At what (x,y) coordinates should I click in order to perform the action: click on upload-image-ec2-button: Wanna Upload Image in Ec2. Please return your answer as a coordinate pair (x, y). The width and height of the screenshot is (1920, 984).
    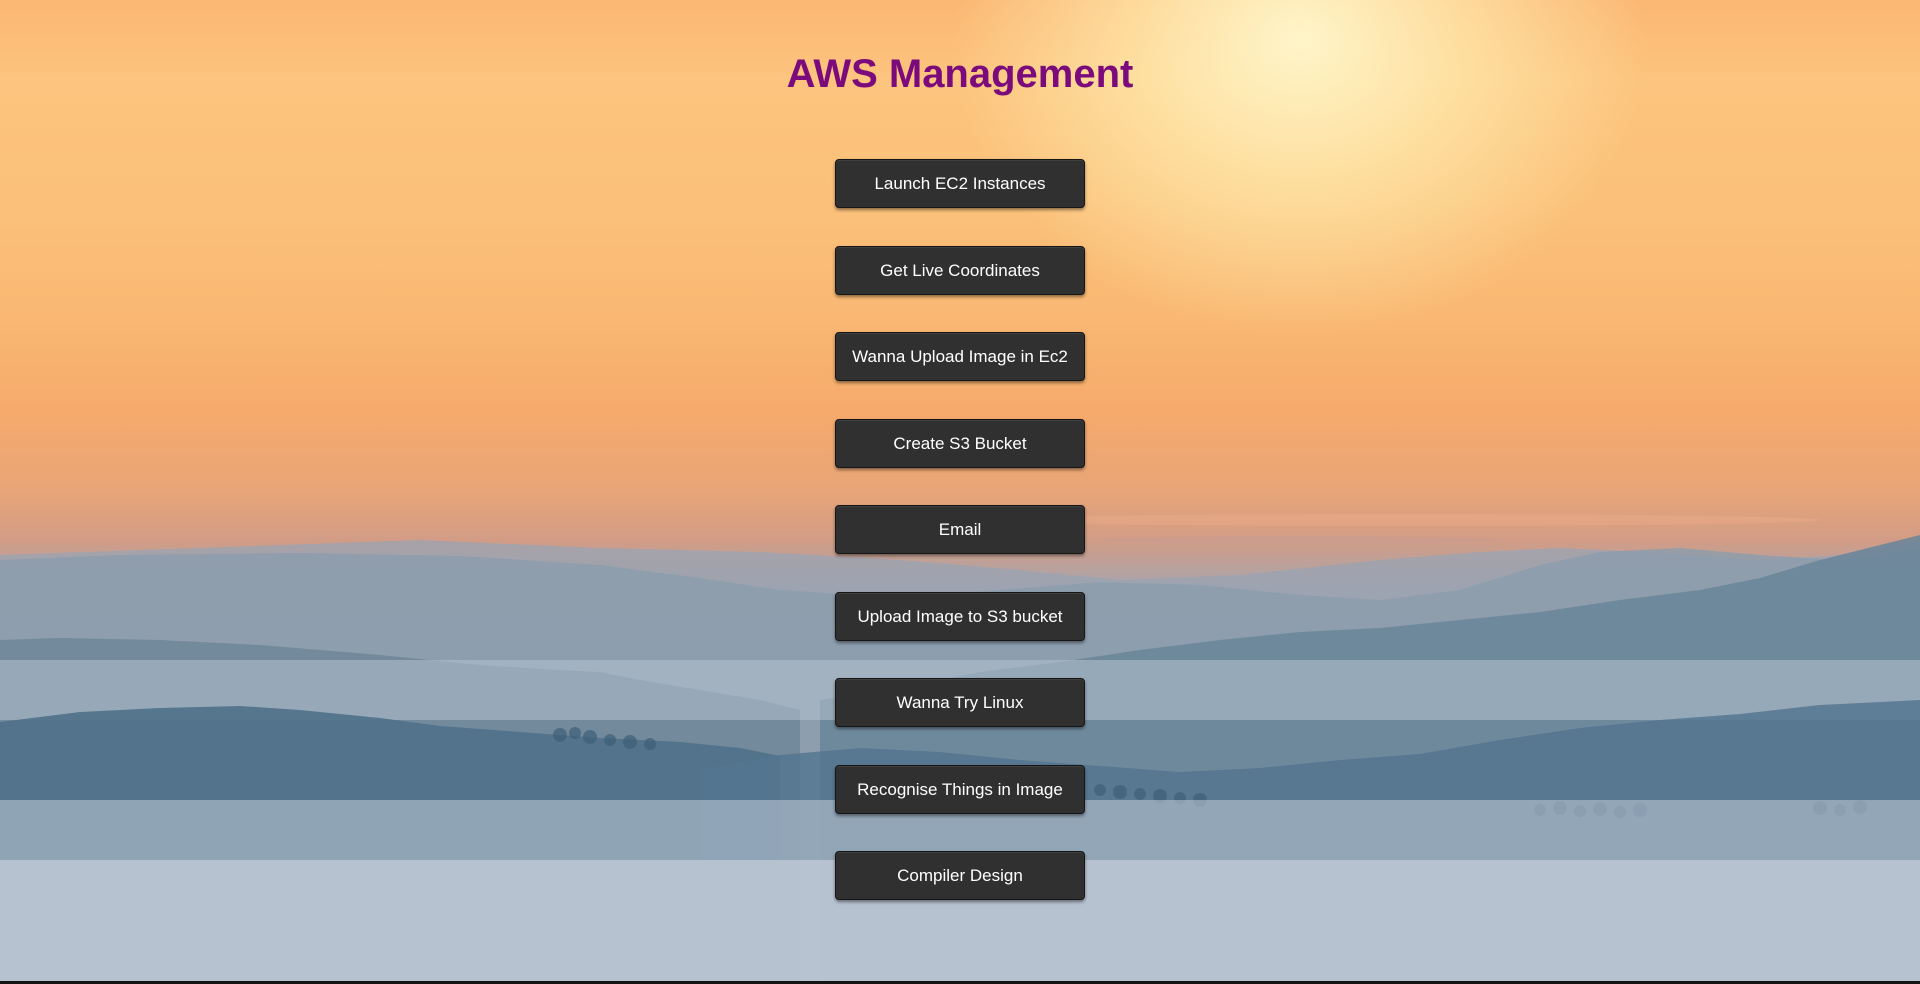
    Looking at the image, I should click on (960, 356).